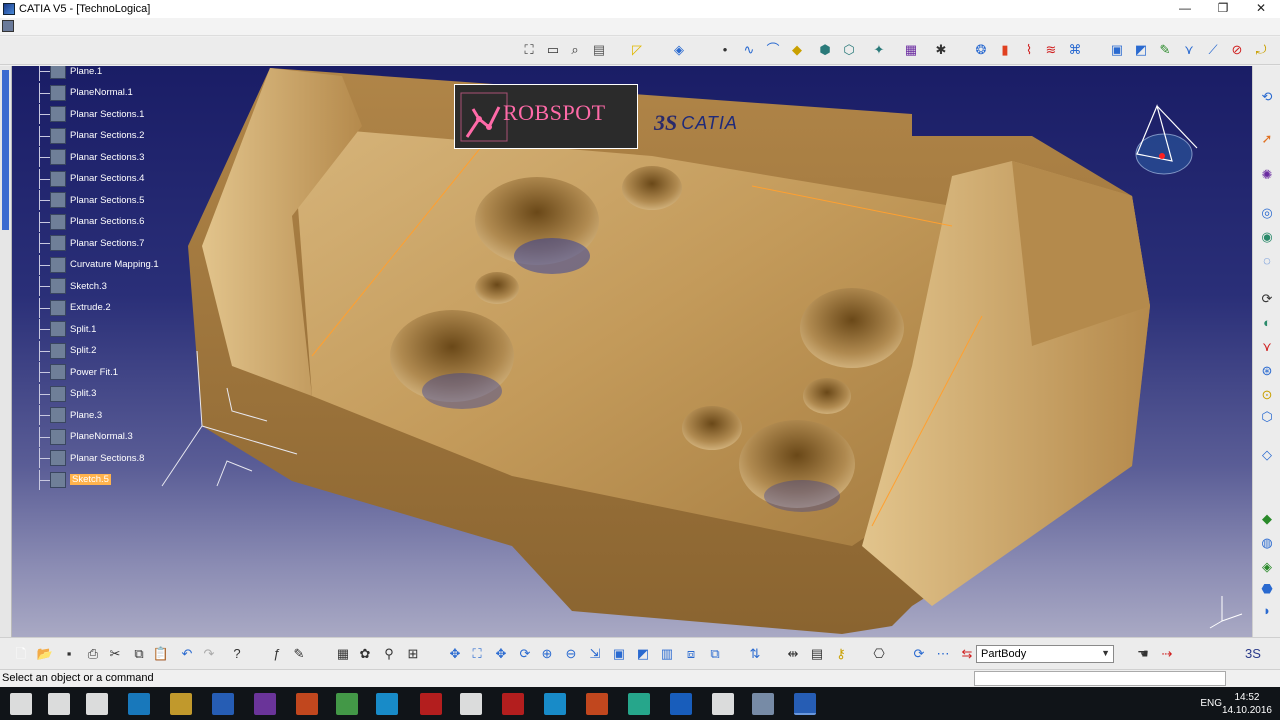 This screenshot has height=720, width=1280. What do you see at coordinates (725, 50) in the screenshot?
I see `point-icon: •` at bounding box center [725, 50].